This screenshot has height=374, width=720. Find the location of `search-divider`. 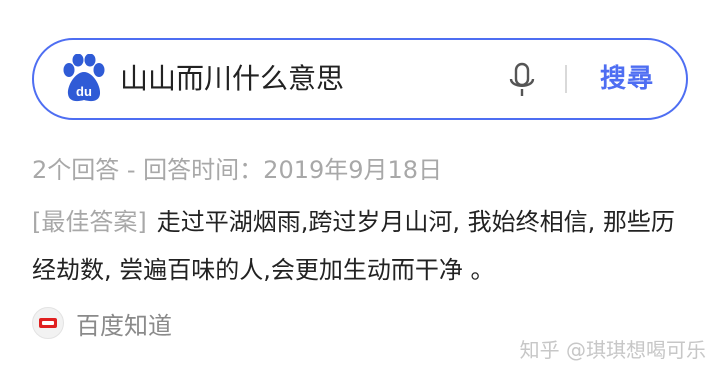

search-divider is located at coordinates (566, 79).